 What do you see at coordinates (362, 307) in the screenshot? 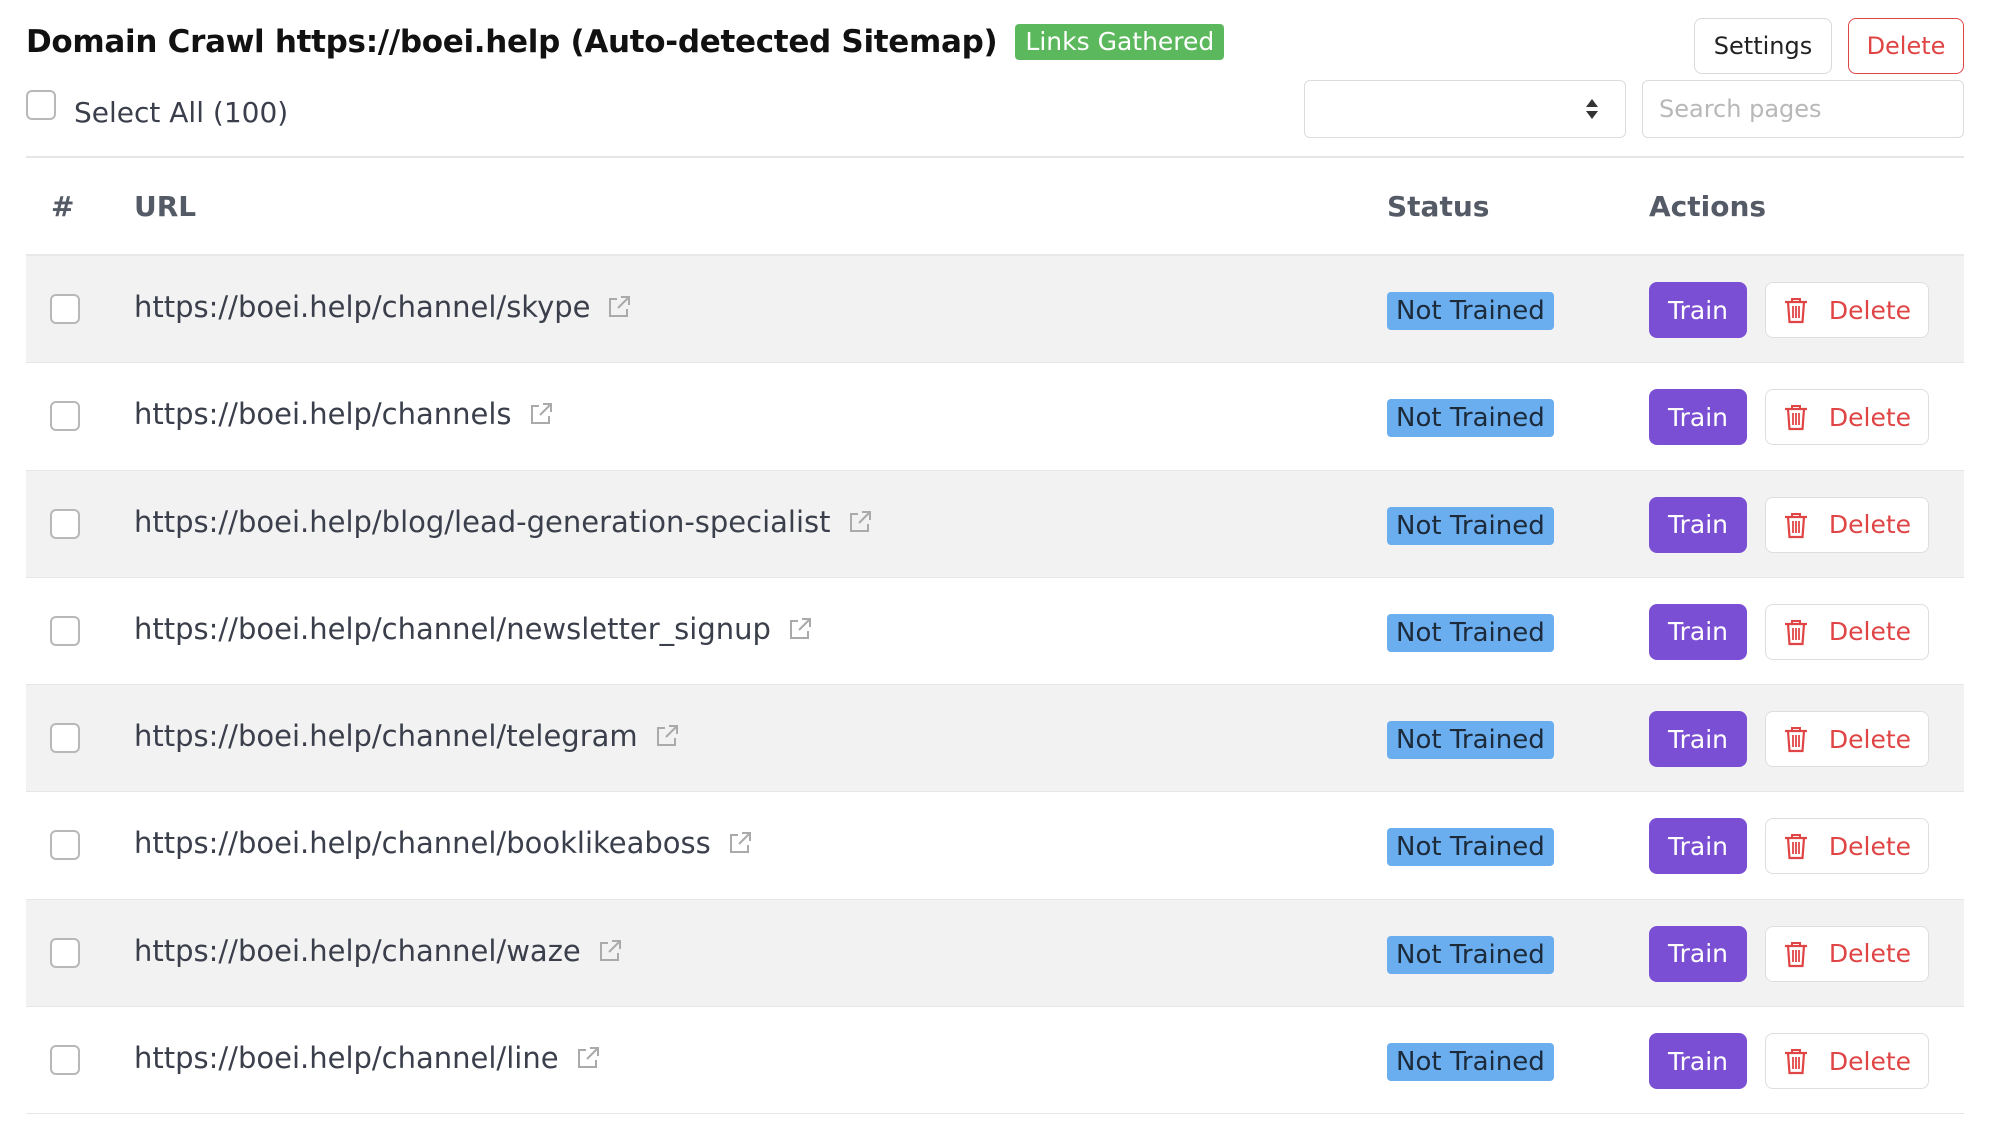
I see `page-url: https://boei.help/channel/skype` at bounding box center [362, 307].